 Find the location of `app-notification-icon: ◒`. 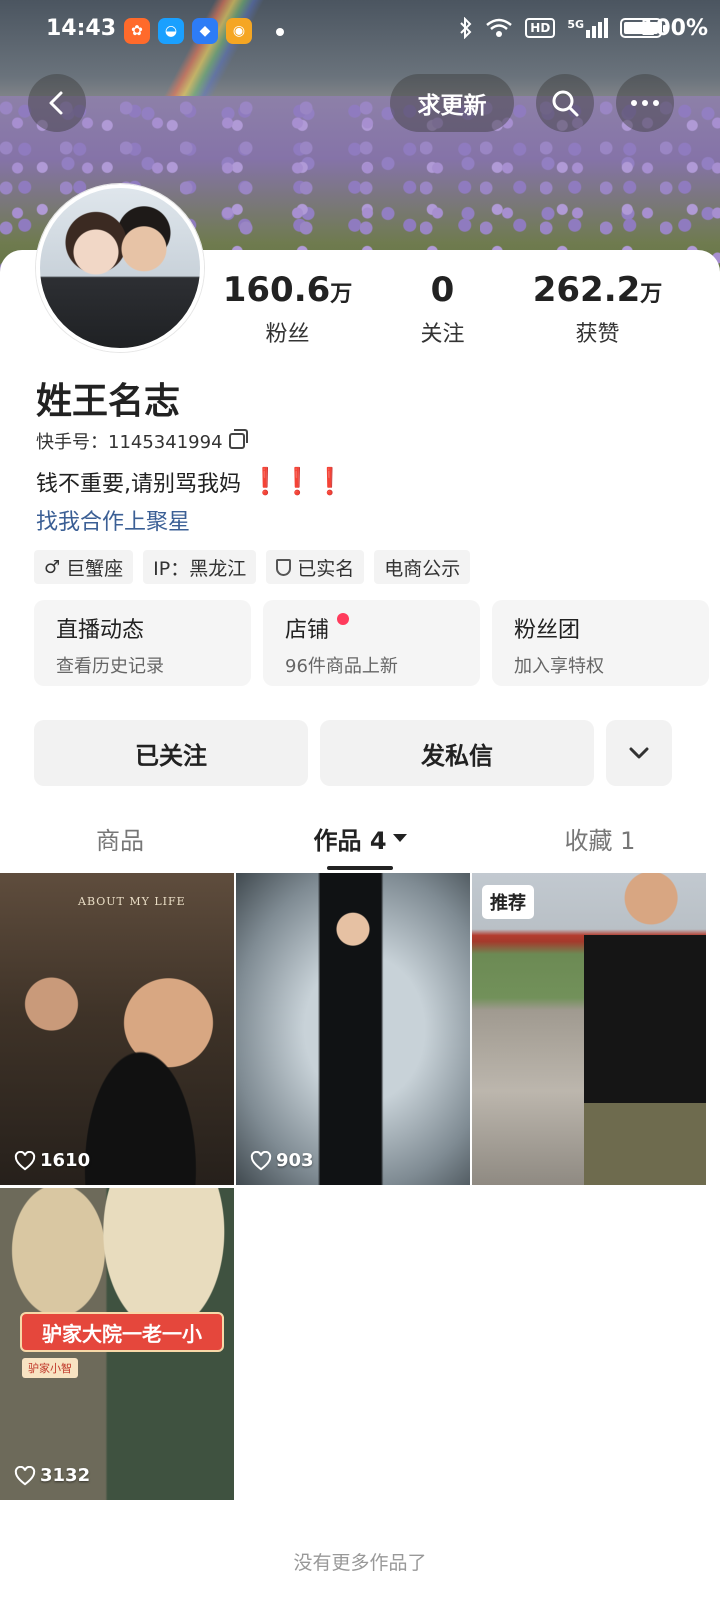

app-notification-icon: ◒ is located at coordinates (171, 31).